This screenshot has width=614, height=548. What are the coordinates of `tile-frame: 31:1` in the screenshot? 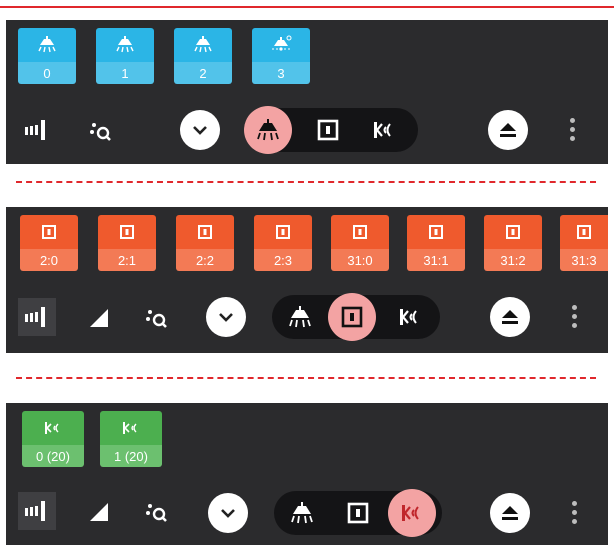 It's located at (436, 243).